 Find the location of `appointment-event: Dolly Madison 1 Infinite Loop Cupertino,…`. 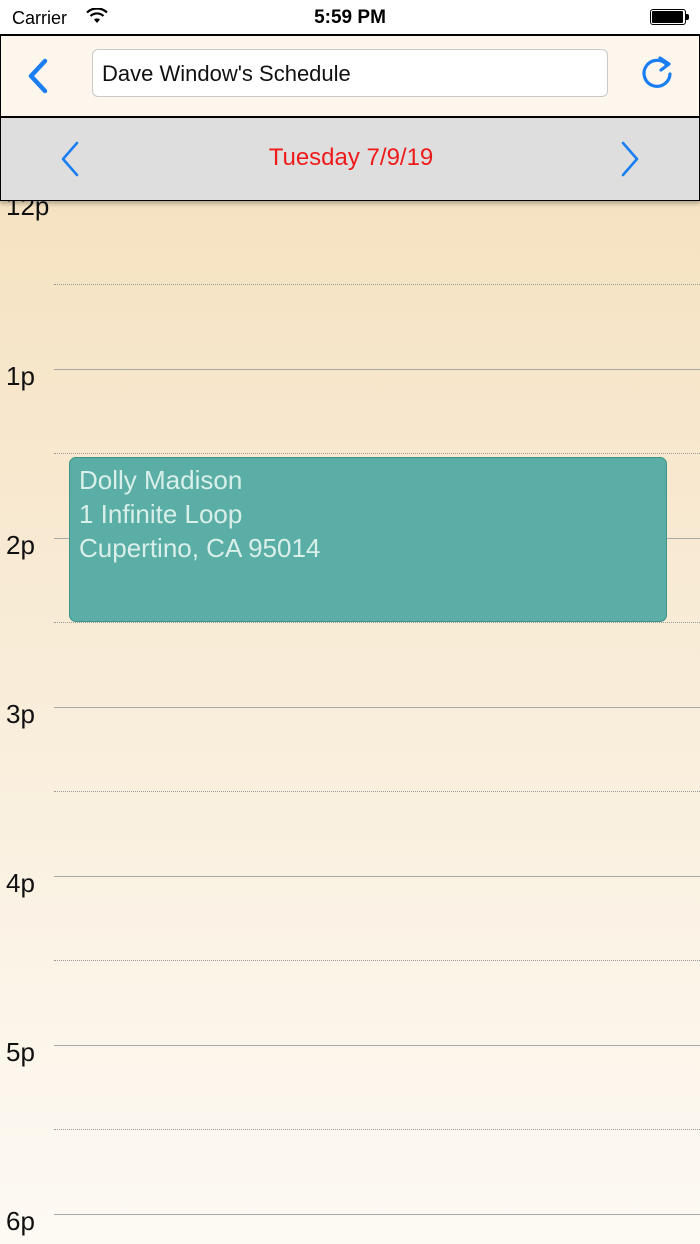

appointment-event: Dolly Madison 1 Infinite Loop Cupertino,… is located at coordinates (368, 539).